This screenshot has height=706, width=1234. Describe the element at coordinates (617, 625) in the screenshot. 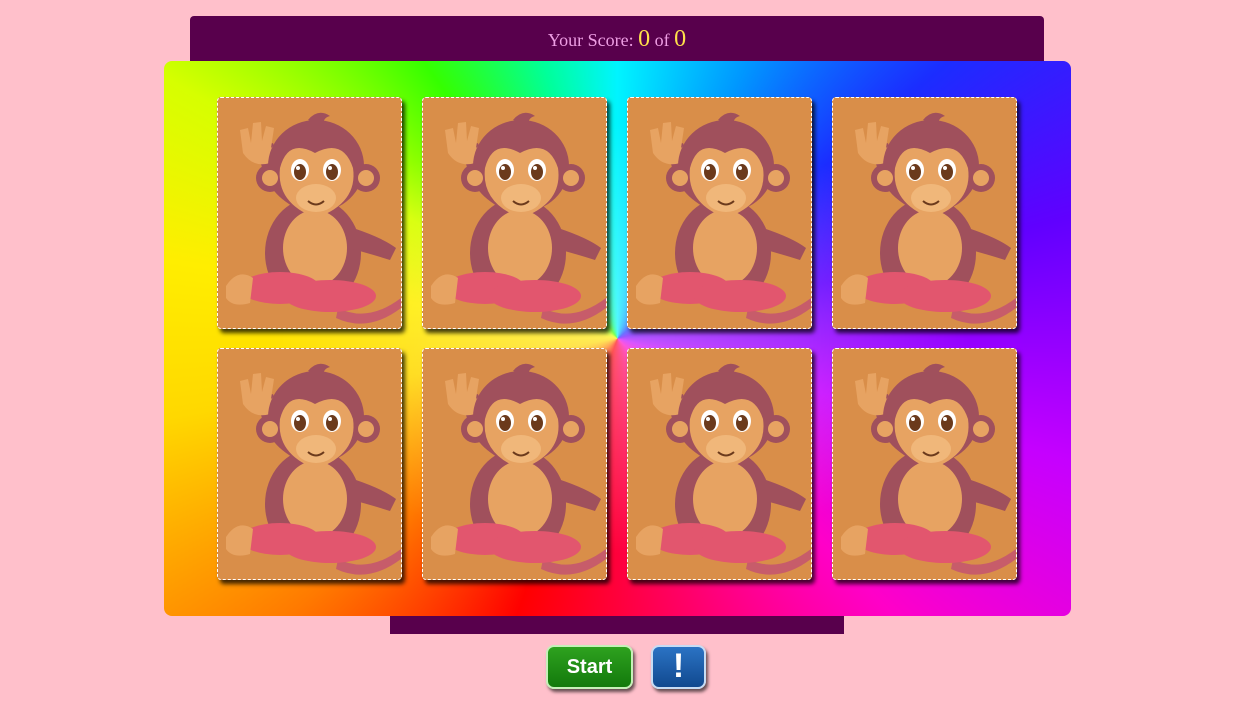

I see `bottom-bar` at that location.